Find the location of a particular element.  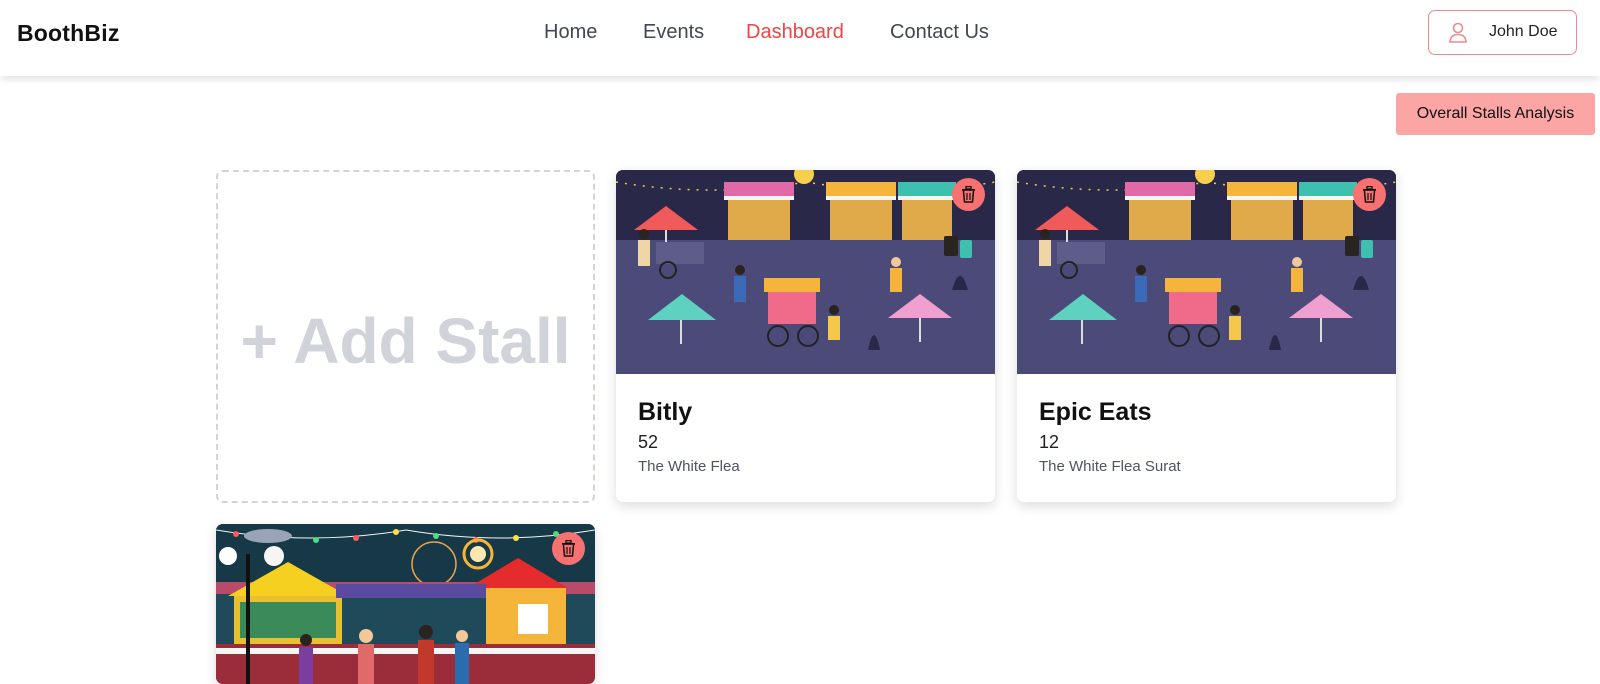

stall-count: 52 is located at coordinates (648, 442).